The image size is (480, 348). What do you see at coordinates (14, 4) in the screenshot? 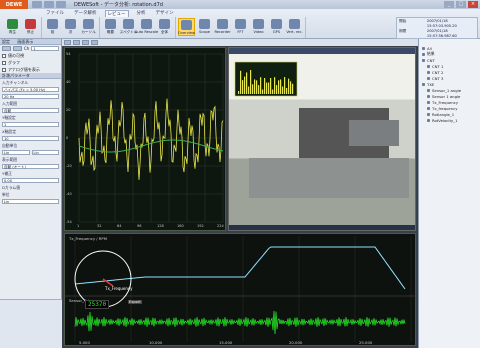
I see `app-logo: DEWE` at bounding box center [14, 4].